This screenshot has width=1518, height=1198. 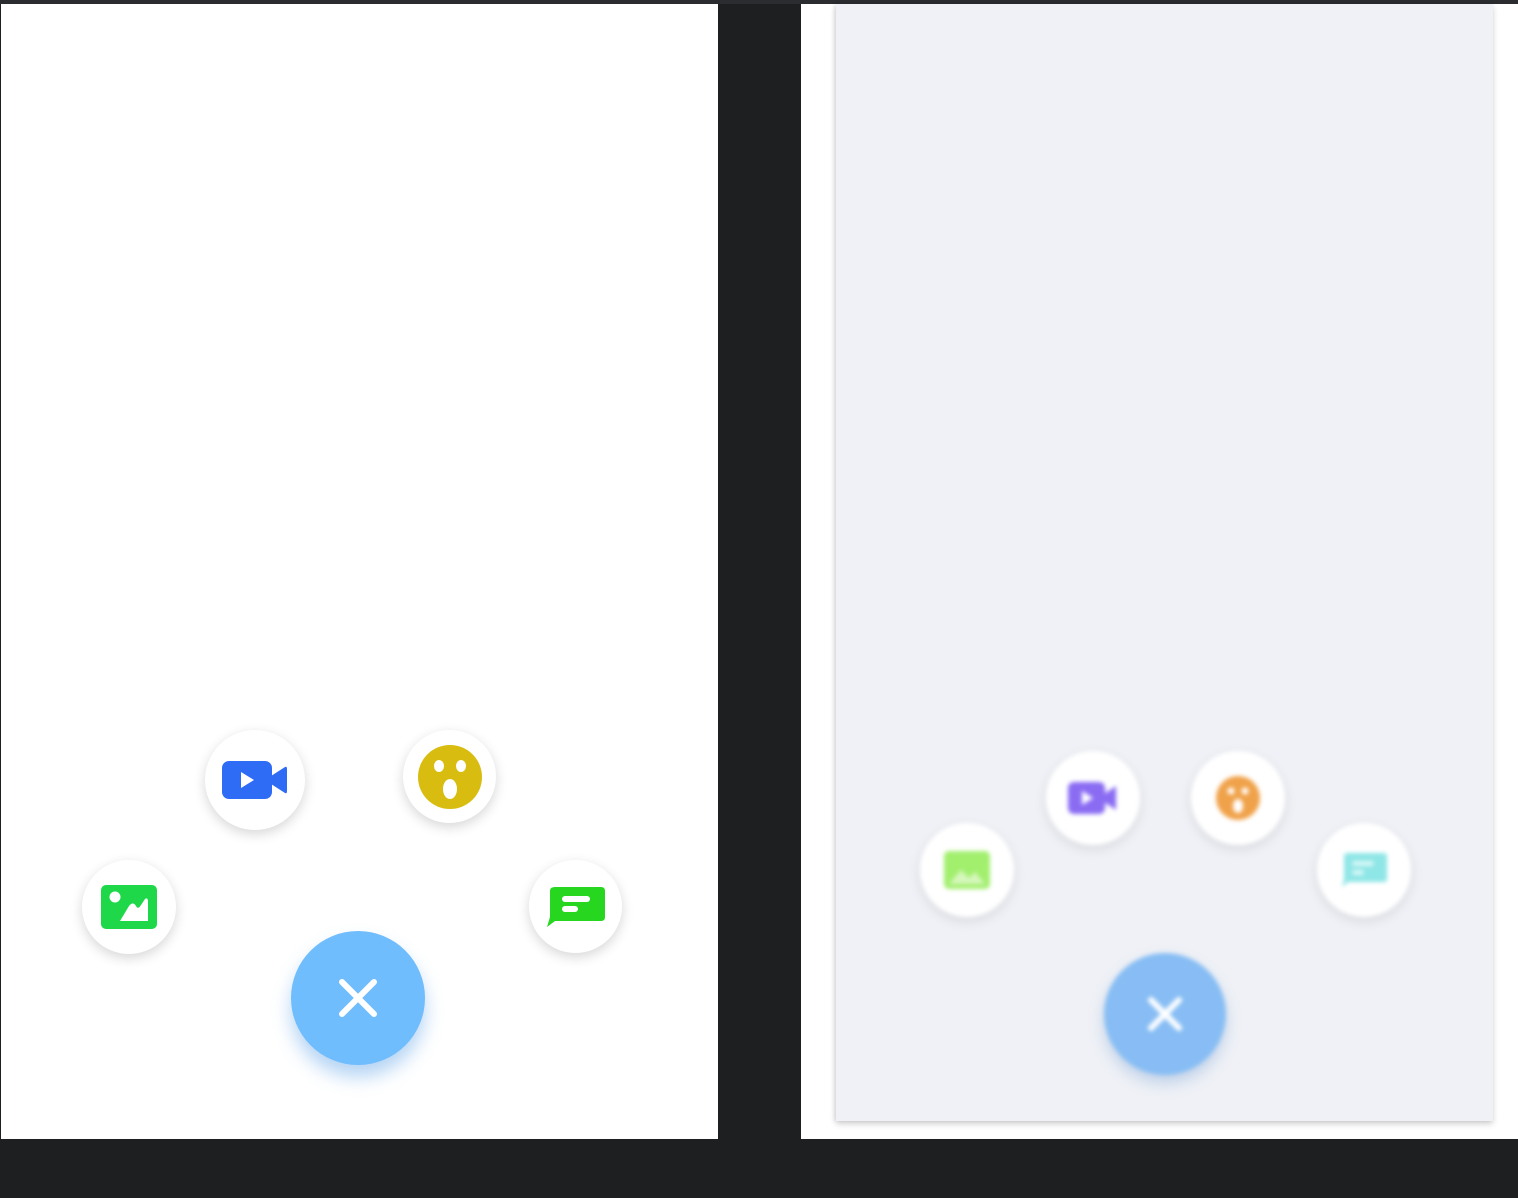 I want to click on image-button-blurred, so click(x=967, y=870).